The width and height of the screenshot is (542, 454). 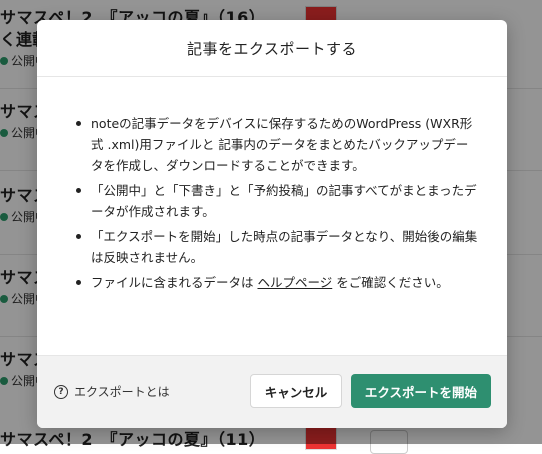 I want to click on info-item-help: ファイルに含まれるデータは ヘルプページ をご確認ください。, so click(x=277, y=282).